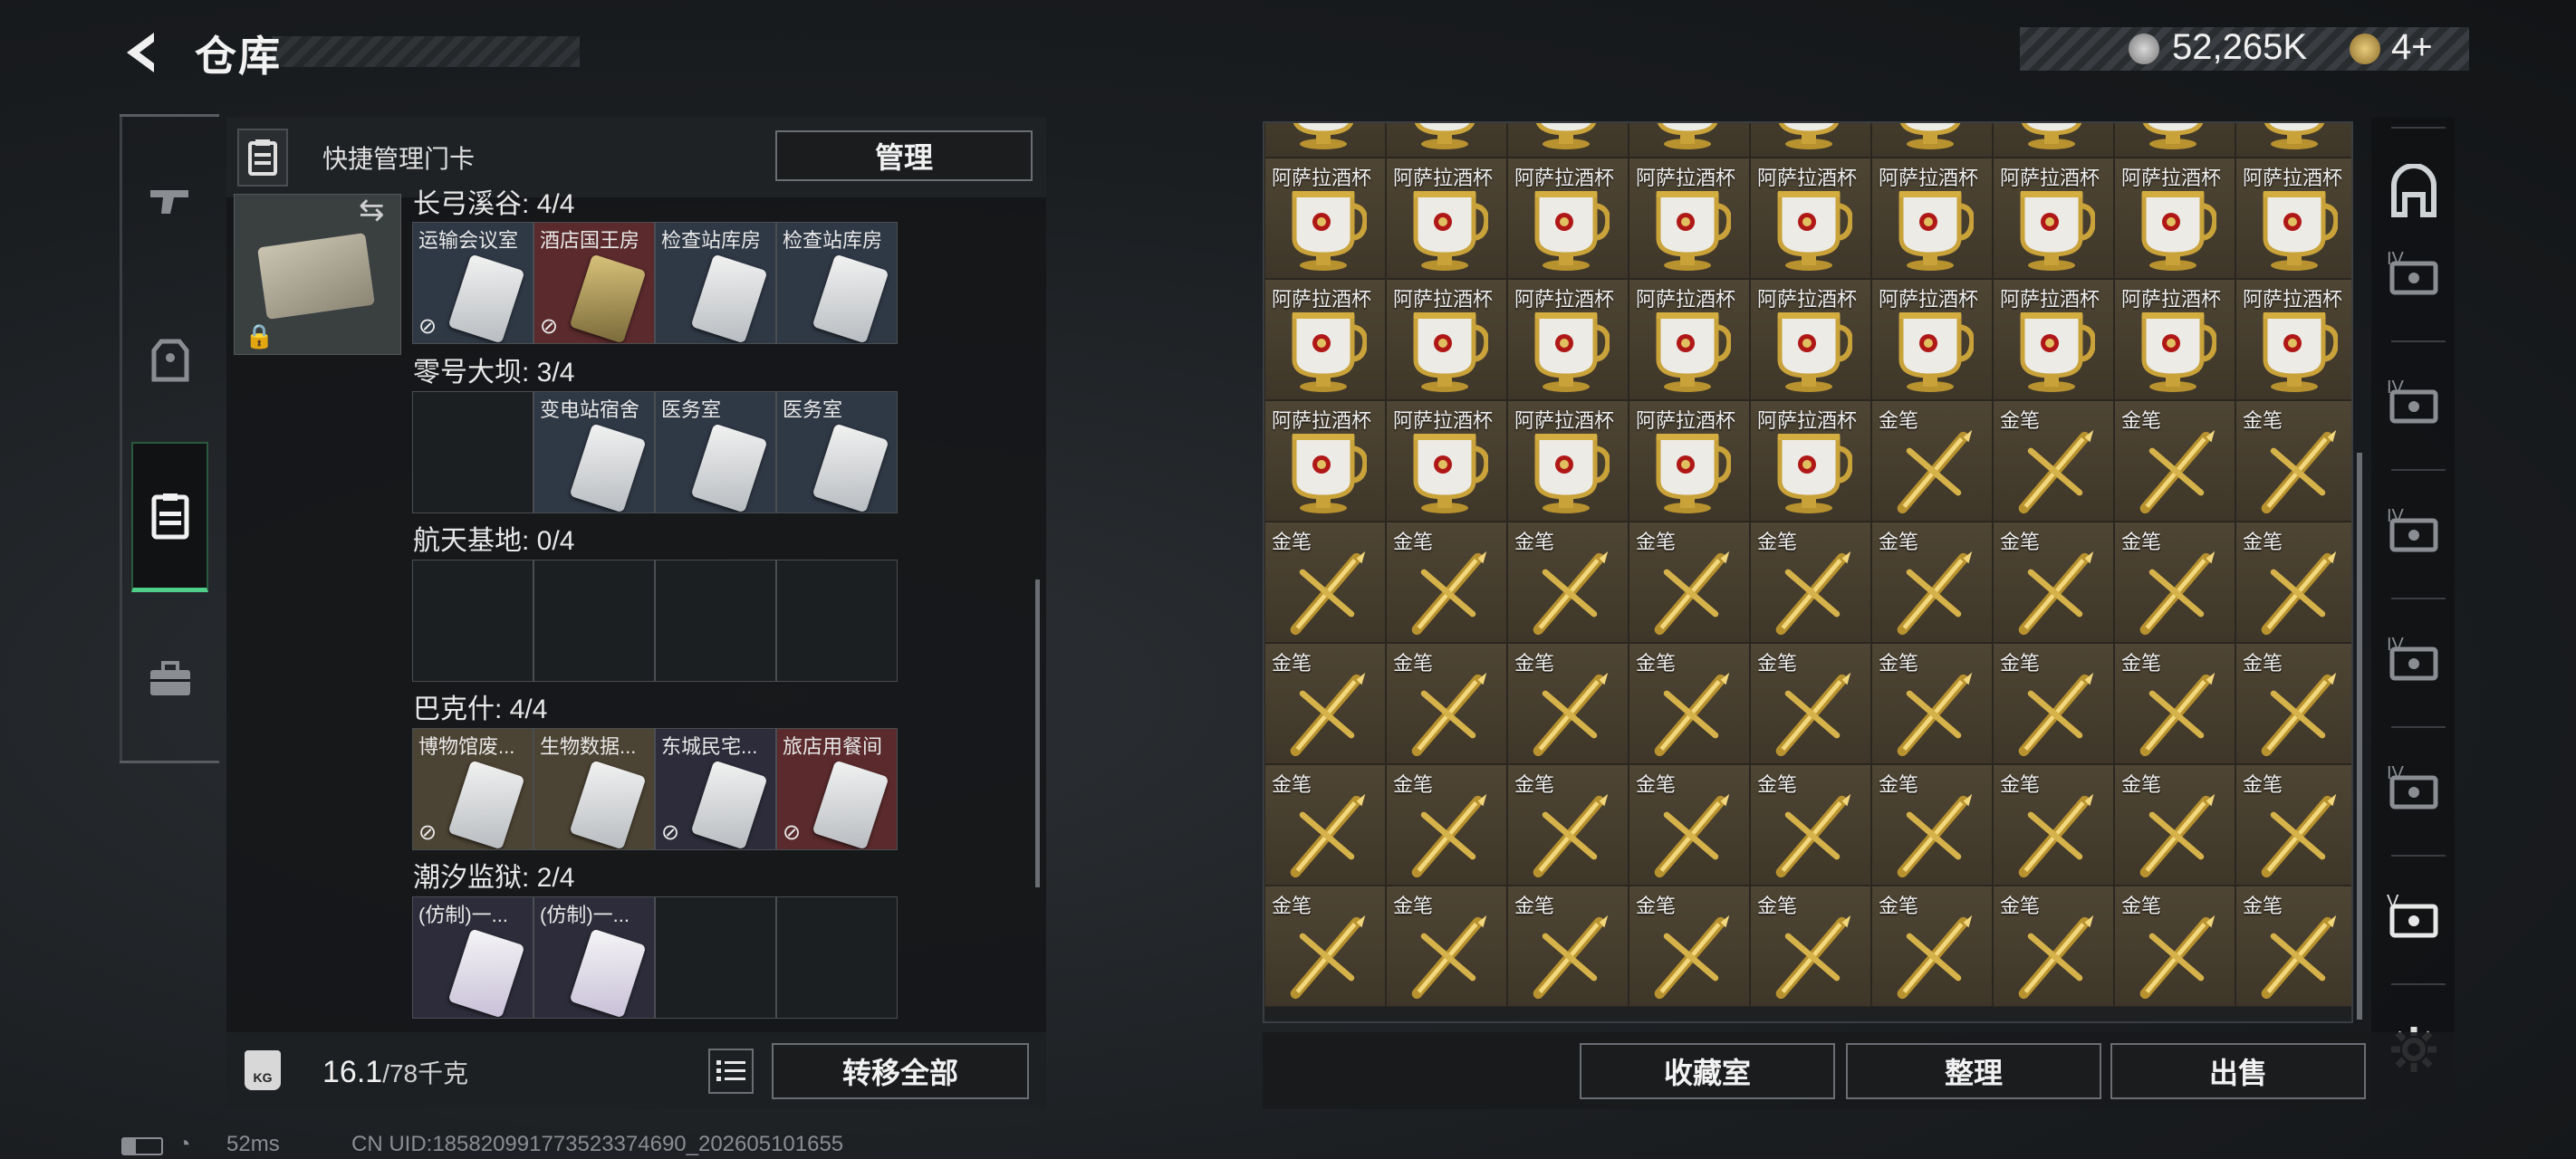  I want to click on list-view-icon, so click(731, 1071).